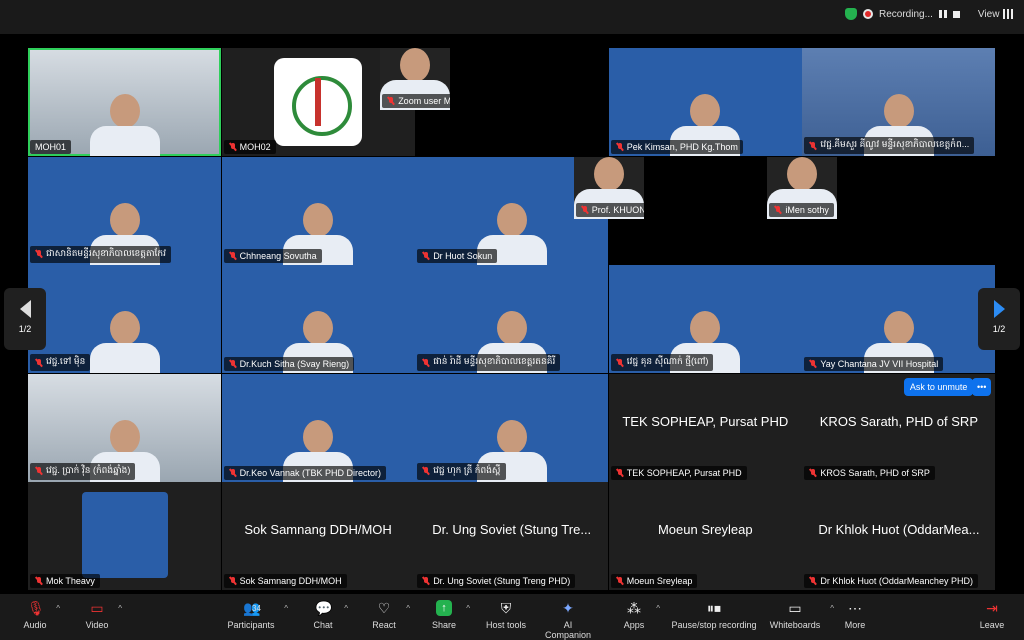 This screenshot has height=640, width=1024. I want to click on participant-tile: វេជ្ជ. ប្រាក់ វុិន (កំពង់ឆ្នាំង), so click(124, 427).